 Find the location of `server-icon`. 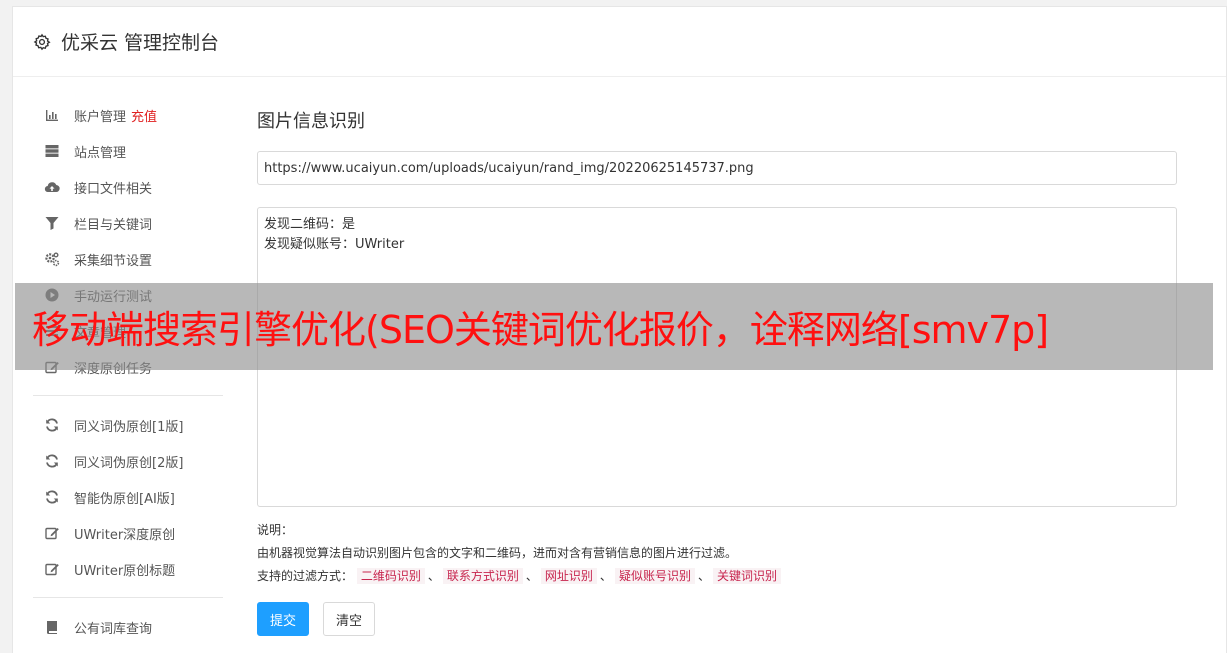

server-icon is located at coordinates (52, 151).